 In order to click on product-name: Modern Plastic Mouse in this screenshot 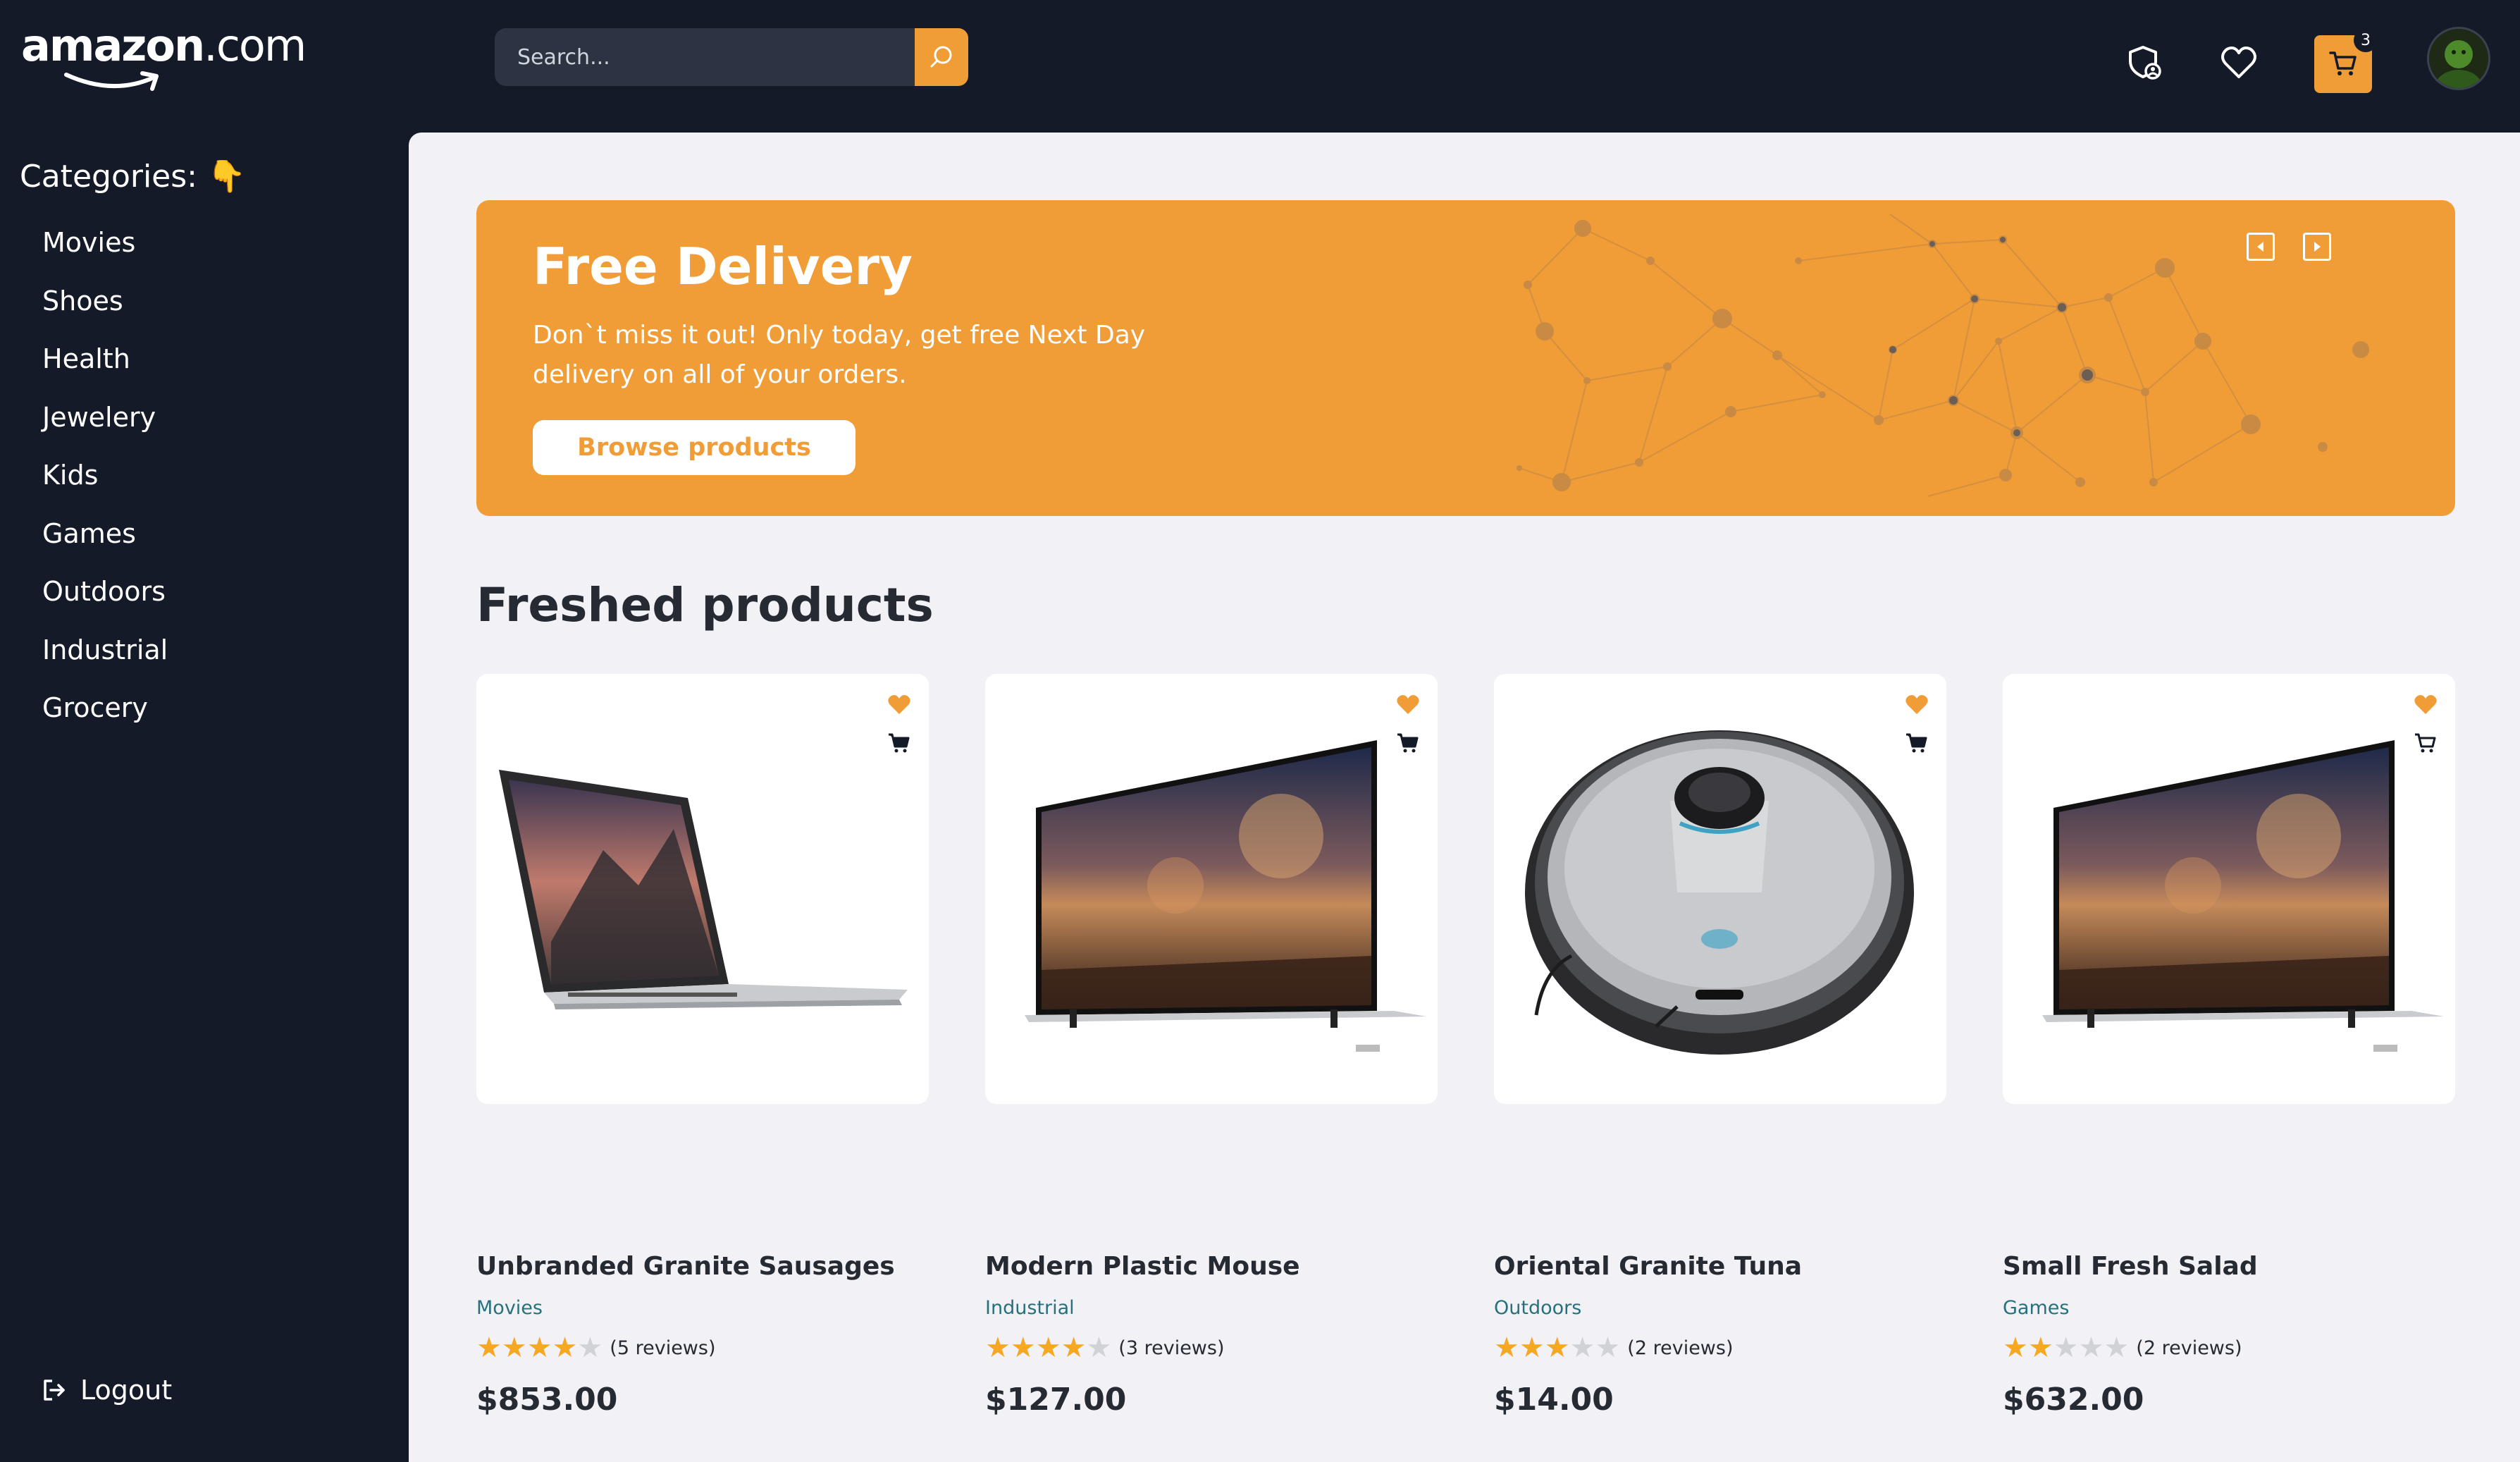, I will do `click(1142, 1267)`.